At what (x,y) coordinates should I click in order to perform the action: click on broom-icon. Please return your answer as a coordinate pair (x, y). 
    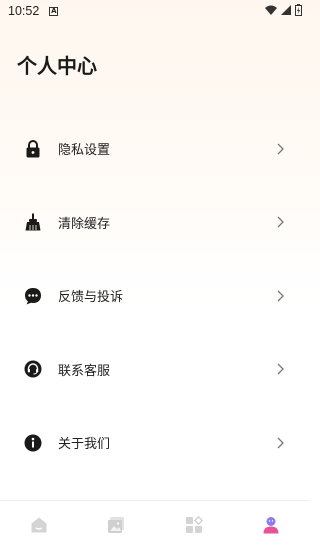
    Looking at the image, I should click on (33, 222).